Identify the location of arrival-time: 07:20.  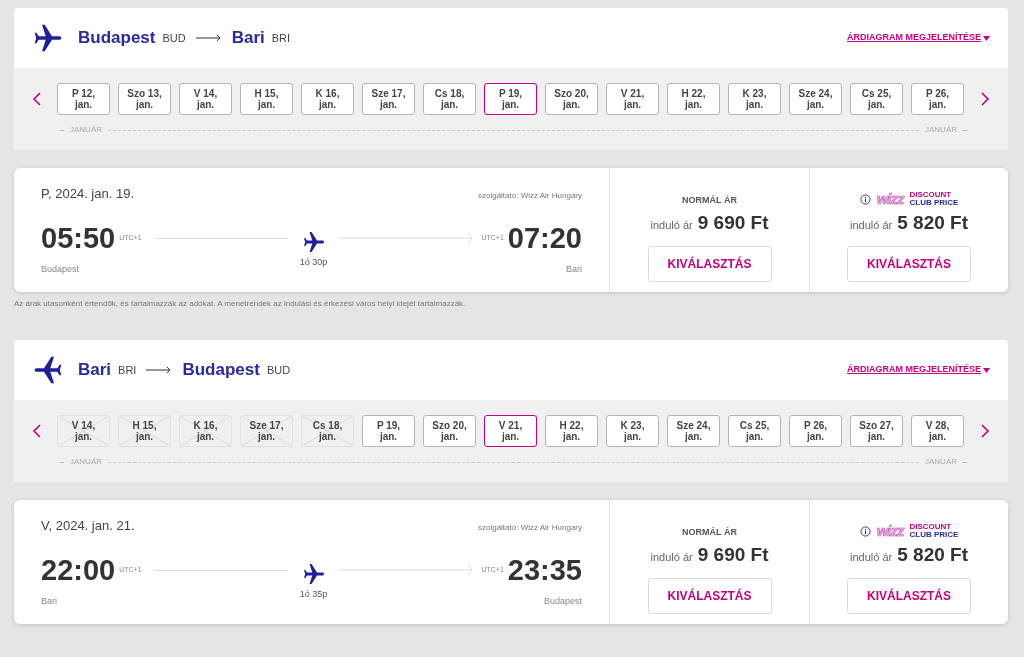
(544, 239).